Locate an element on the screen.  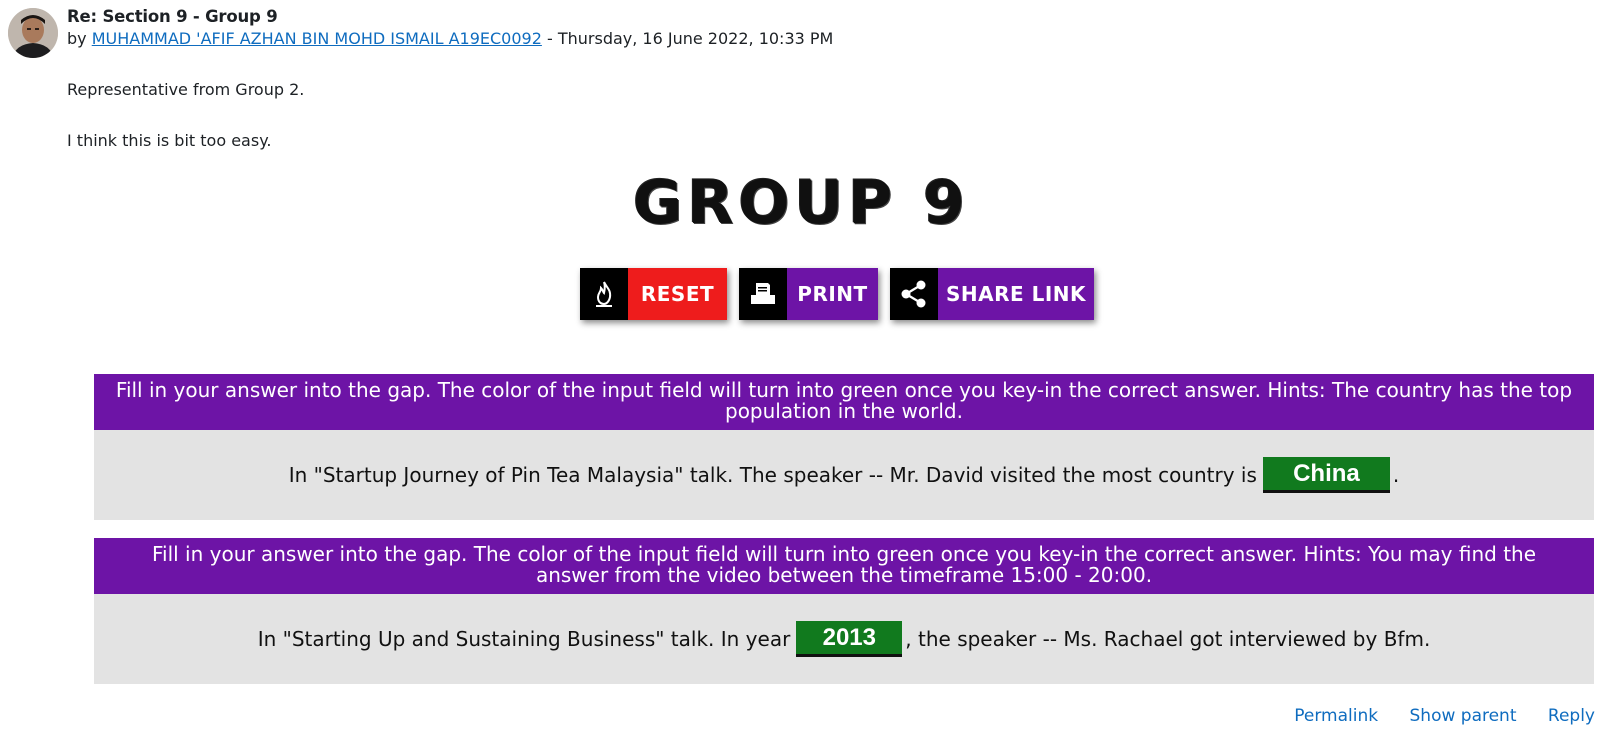
avatar is located at coordinates (33, 33).